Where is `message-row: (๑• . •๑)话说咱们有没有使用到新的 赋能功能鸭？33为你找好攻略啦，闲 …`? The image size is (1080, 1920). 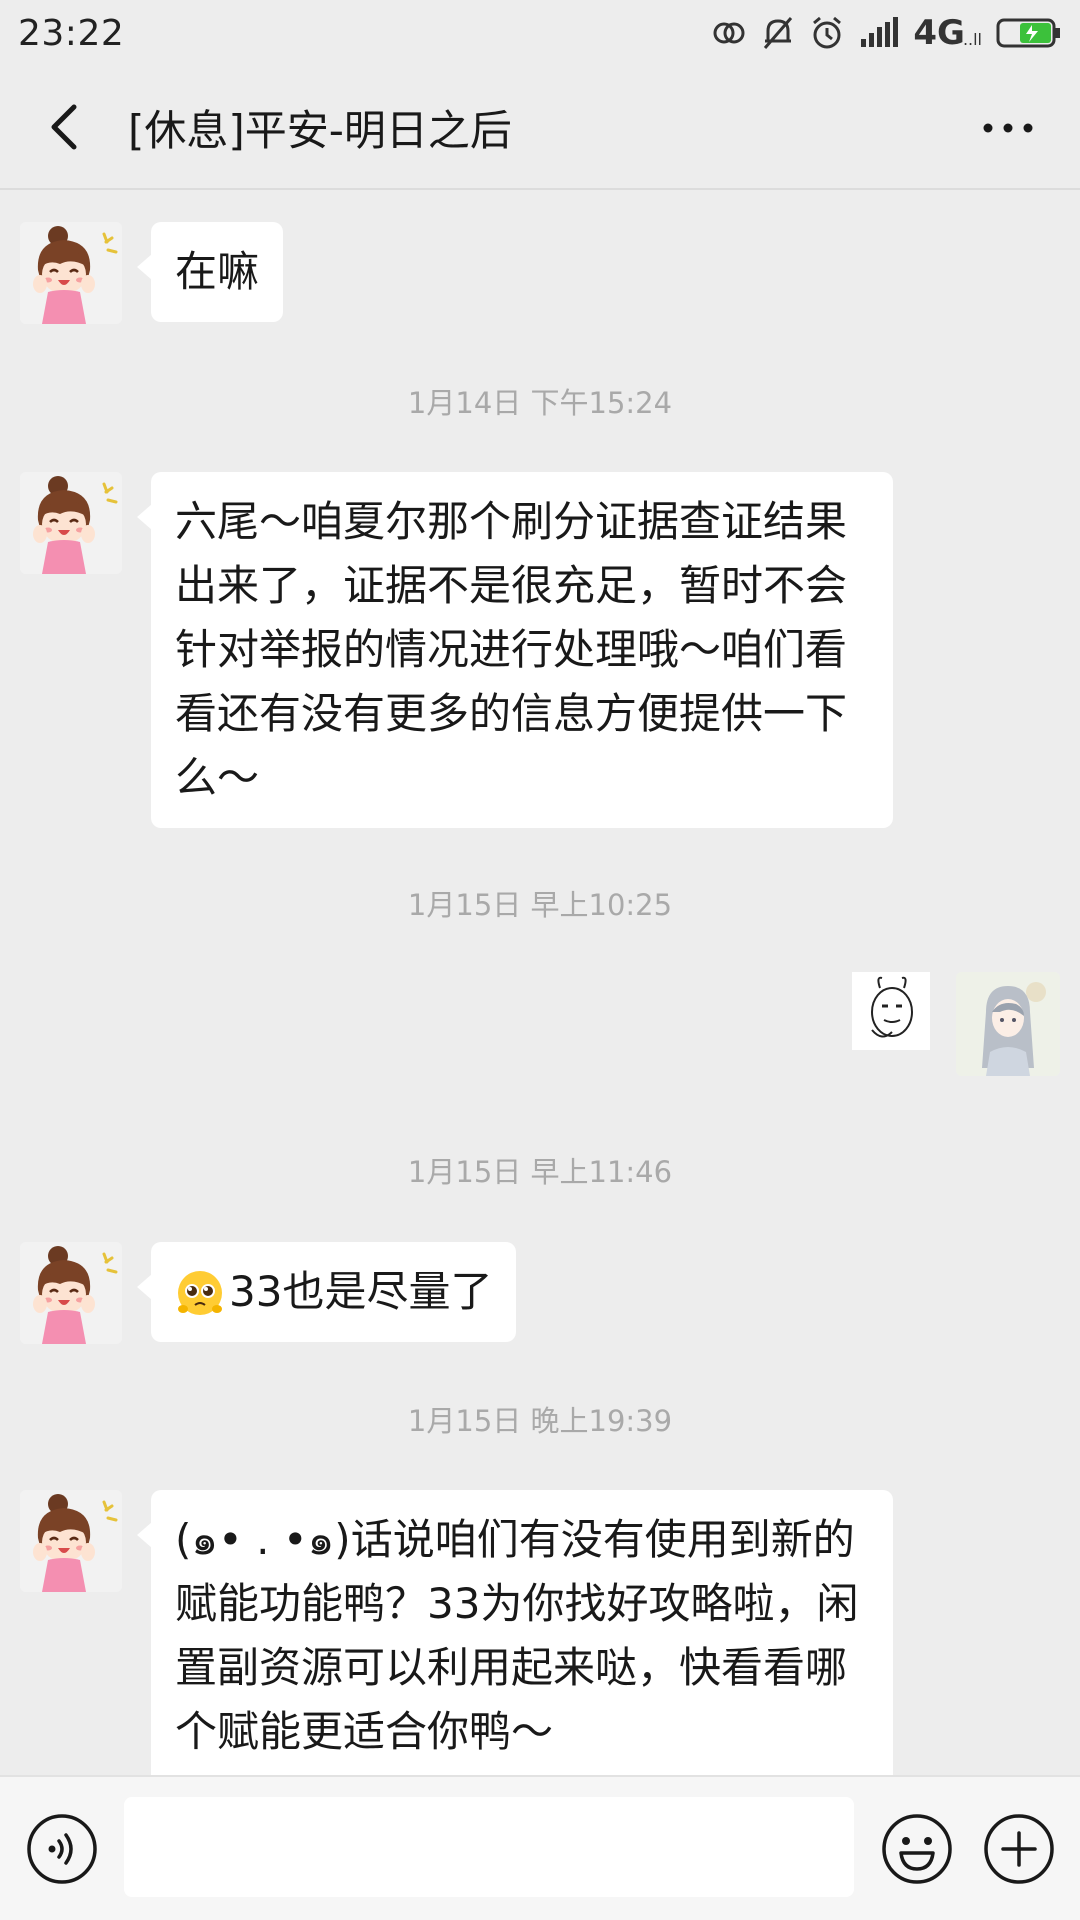
message-row: (๑• . •๑)话说咱们有没有使用到新的 赋能功能鸭？33为你找好攻略啦，闲 … is located at coordinates (540, 1632).